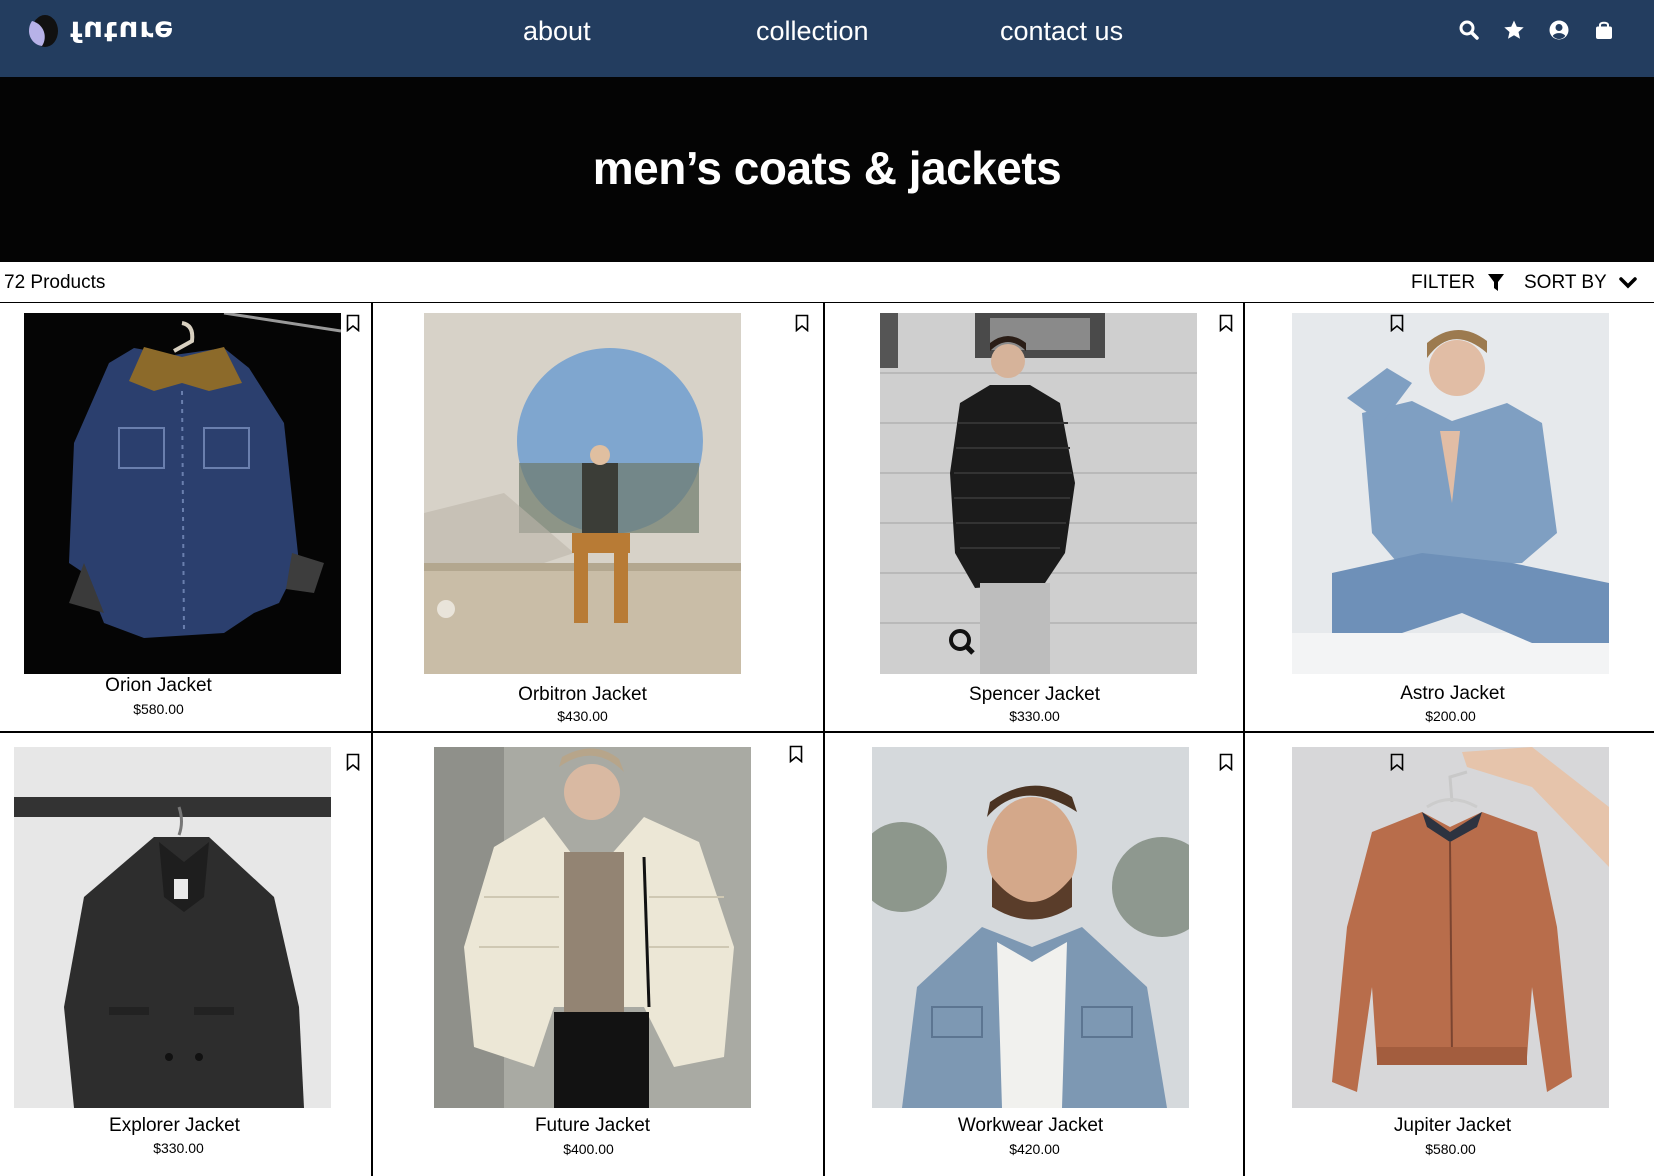 Image resolution: width=1654 pixels, height=1176 pixels. I want to click on product-name: Astro Jacket, so click(1452, 694).